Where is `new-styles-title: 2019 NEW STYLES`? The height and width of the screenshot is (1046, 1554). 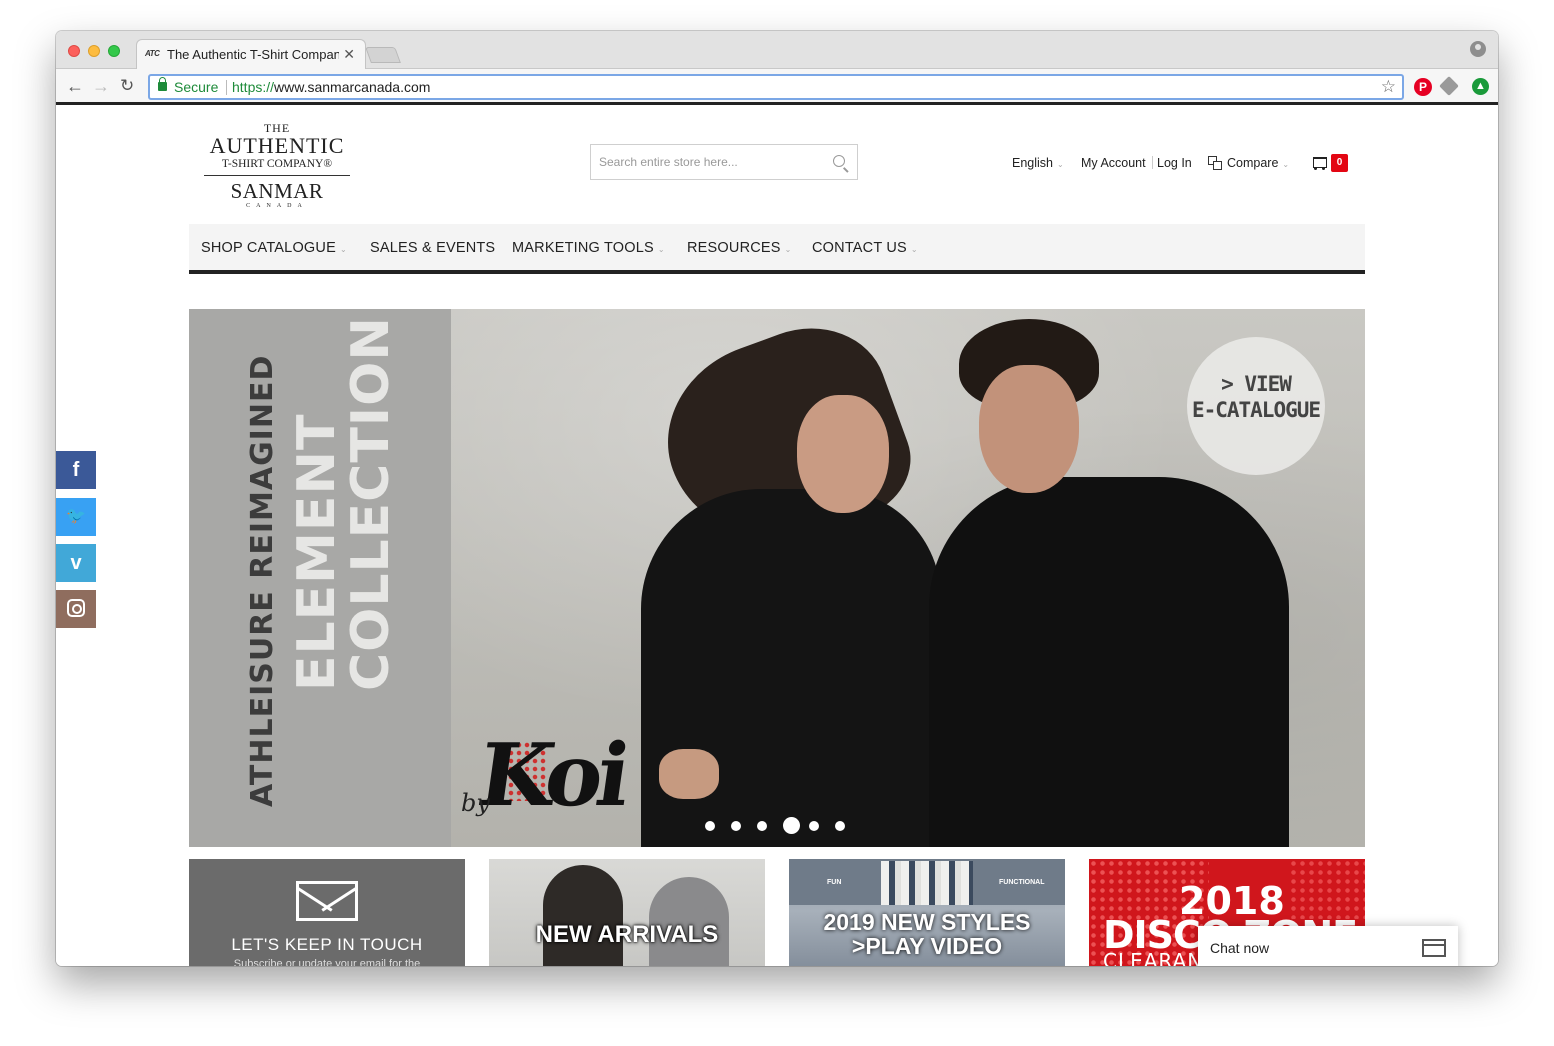
new-styles-title: 2019 NEW STYLES is located at coordinates (927, 922).